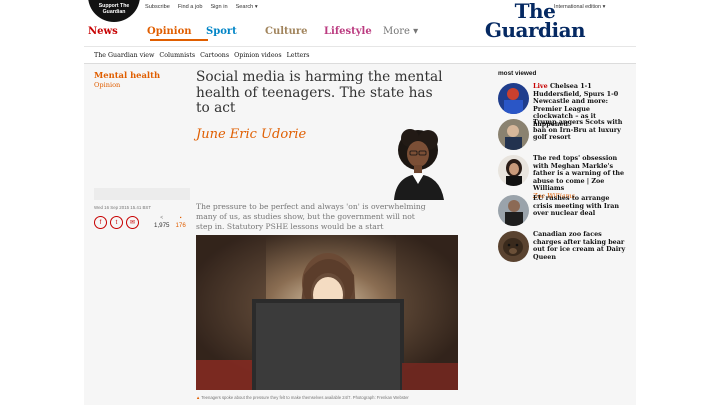 The image size is (720, 405). What do you see at coordinates (117, 34) in the screenshot?
I see `pillar-news: News` at bounding box center [117, 34].